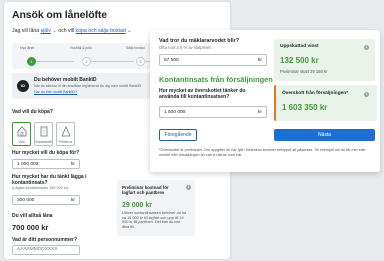 The height and width of the screenshot is (261, 384). Describe the element at coordinates (185, 47) in the screenshot. I see `broker-fee-hint: Ofta runt 2,5 % av slutpriset` at that location.